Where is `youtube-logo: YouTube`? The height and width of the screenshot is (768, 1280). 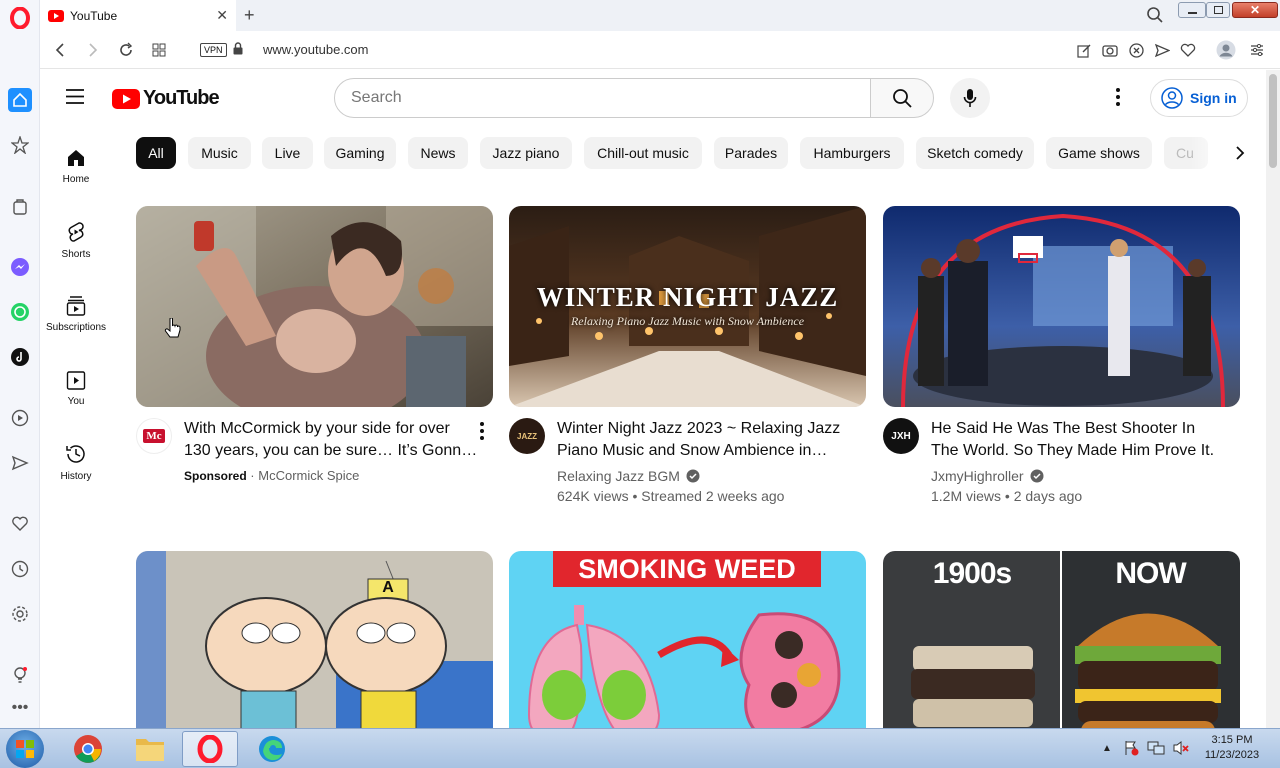
youtube-logo: YouTube is located at coordinates (166, 98).